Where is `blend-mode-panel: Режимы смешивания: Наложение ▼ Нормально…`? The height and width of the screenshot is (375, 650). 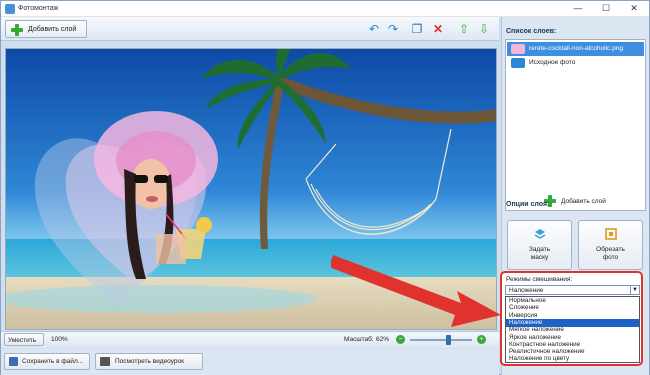
blend-mode-panel: Режимы смешивания: Наложение ▼ Нормально… is located at coordinates (571, 318).